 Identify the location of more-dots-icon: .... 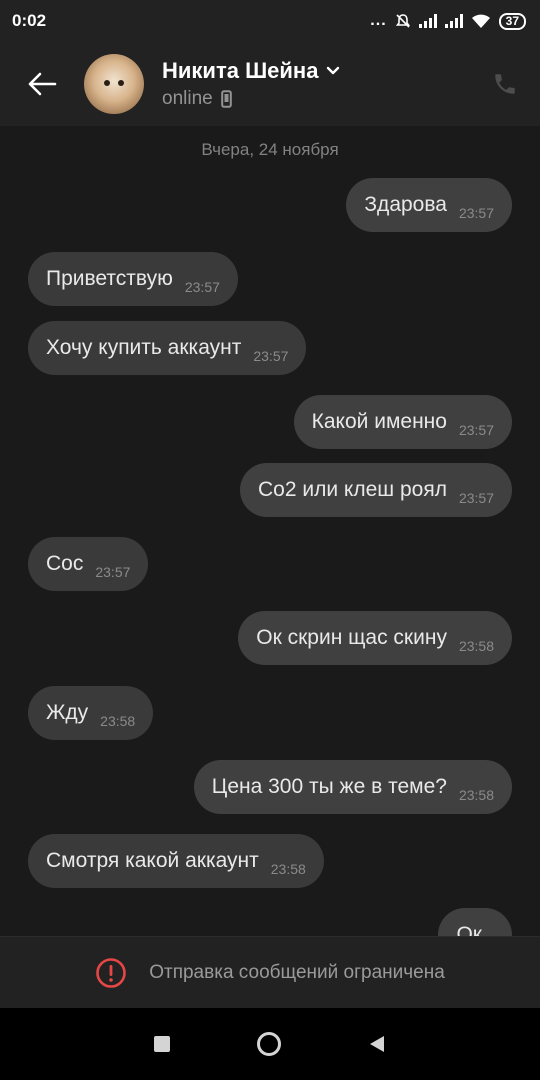
(378, 20).